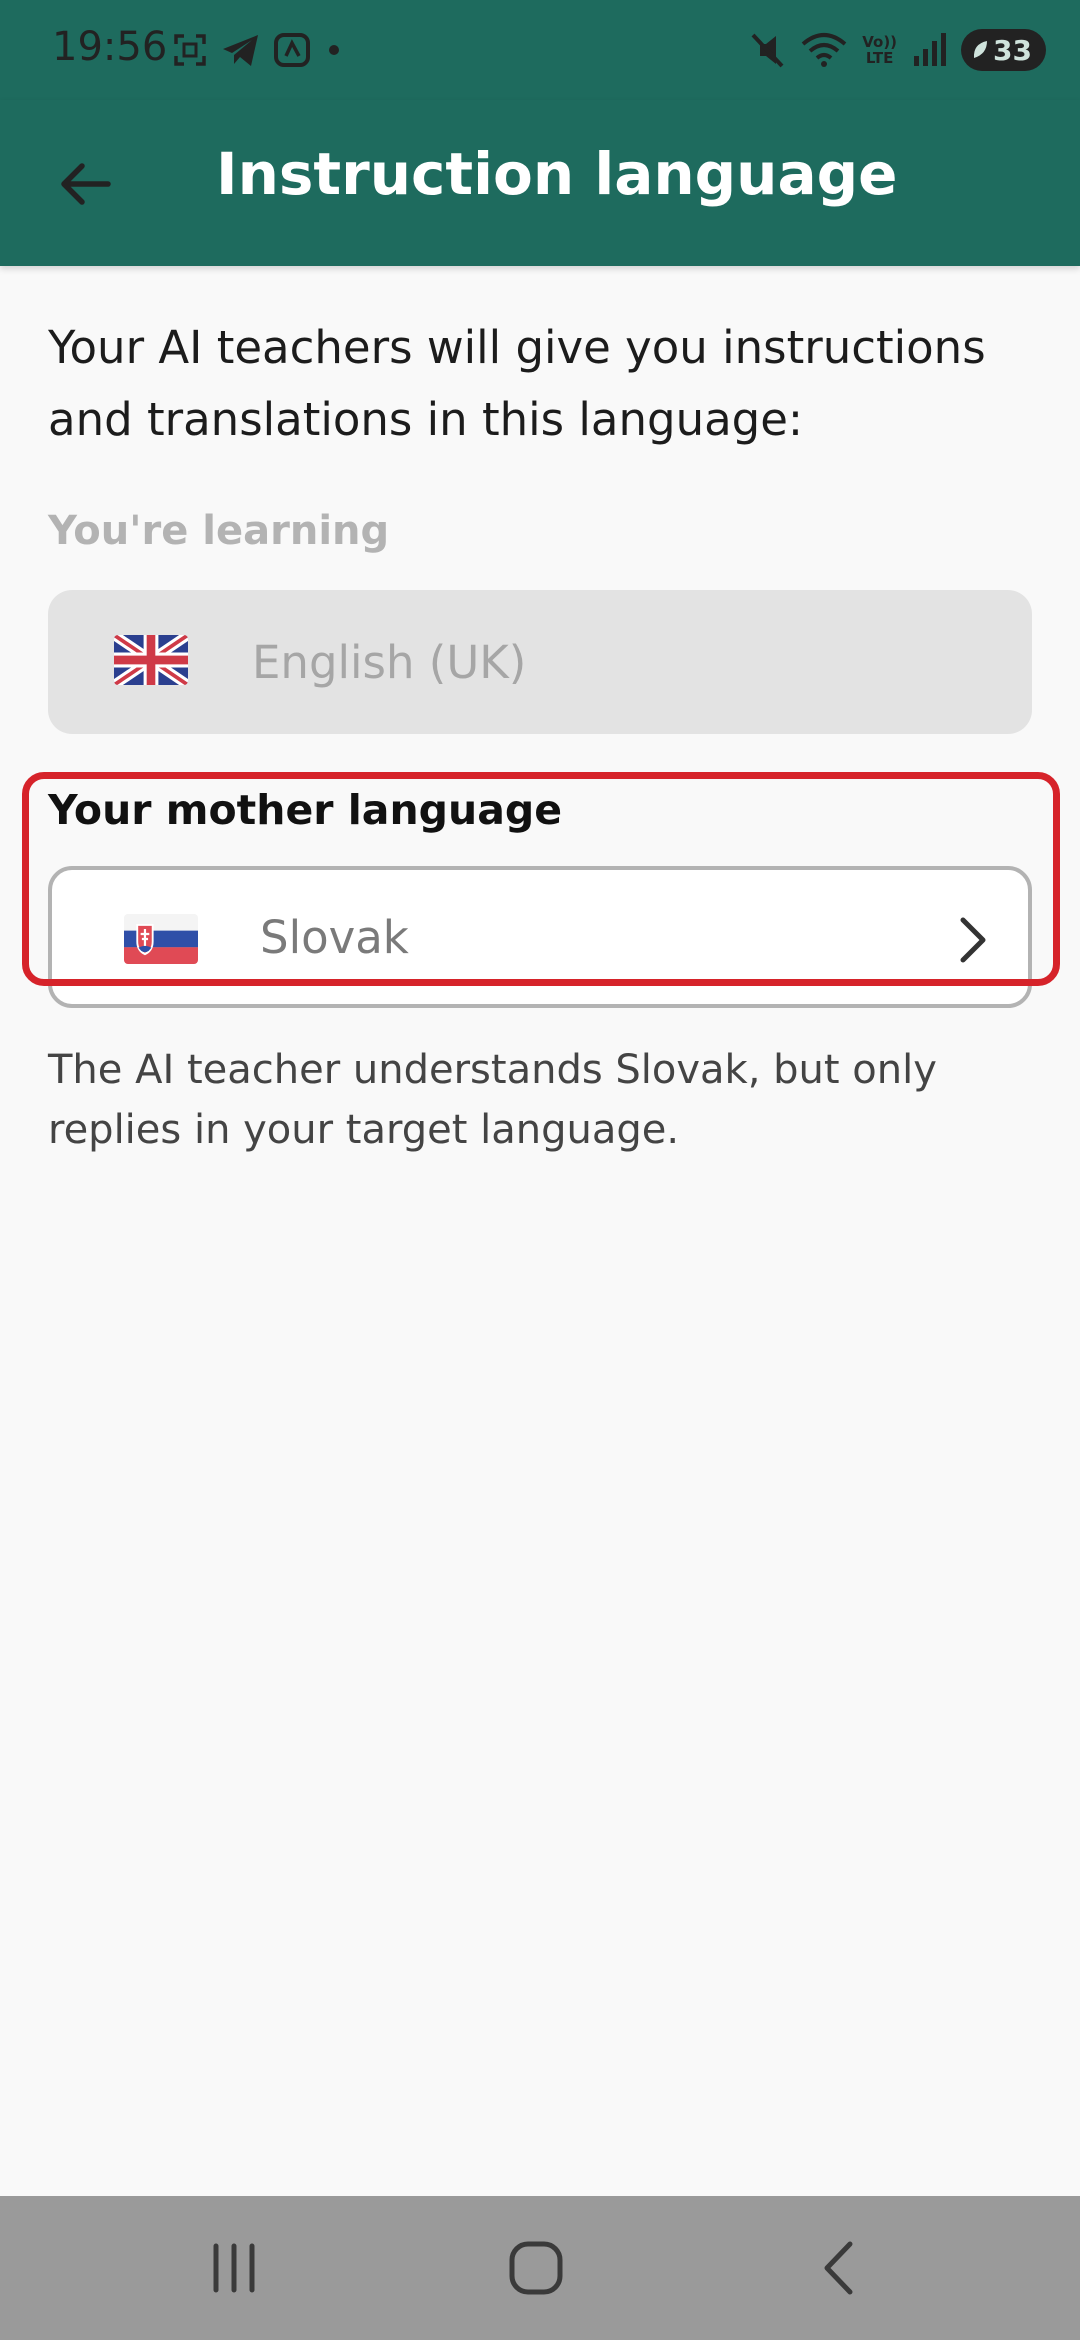  I want to click on arrow-left-icon, so click(86, 184).